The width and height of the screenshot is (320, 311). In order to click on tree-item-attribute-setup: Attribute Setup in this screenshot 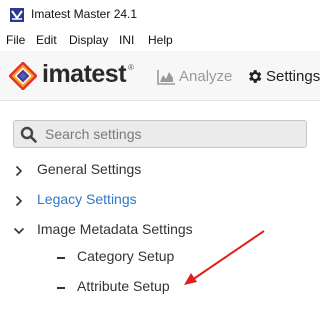, I will do `click(150, 287)`.